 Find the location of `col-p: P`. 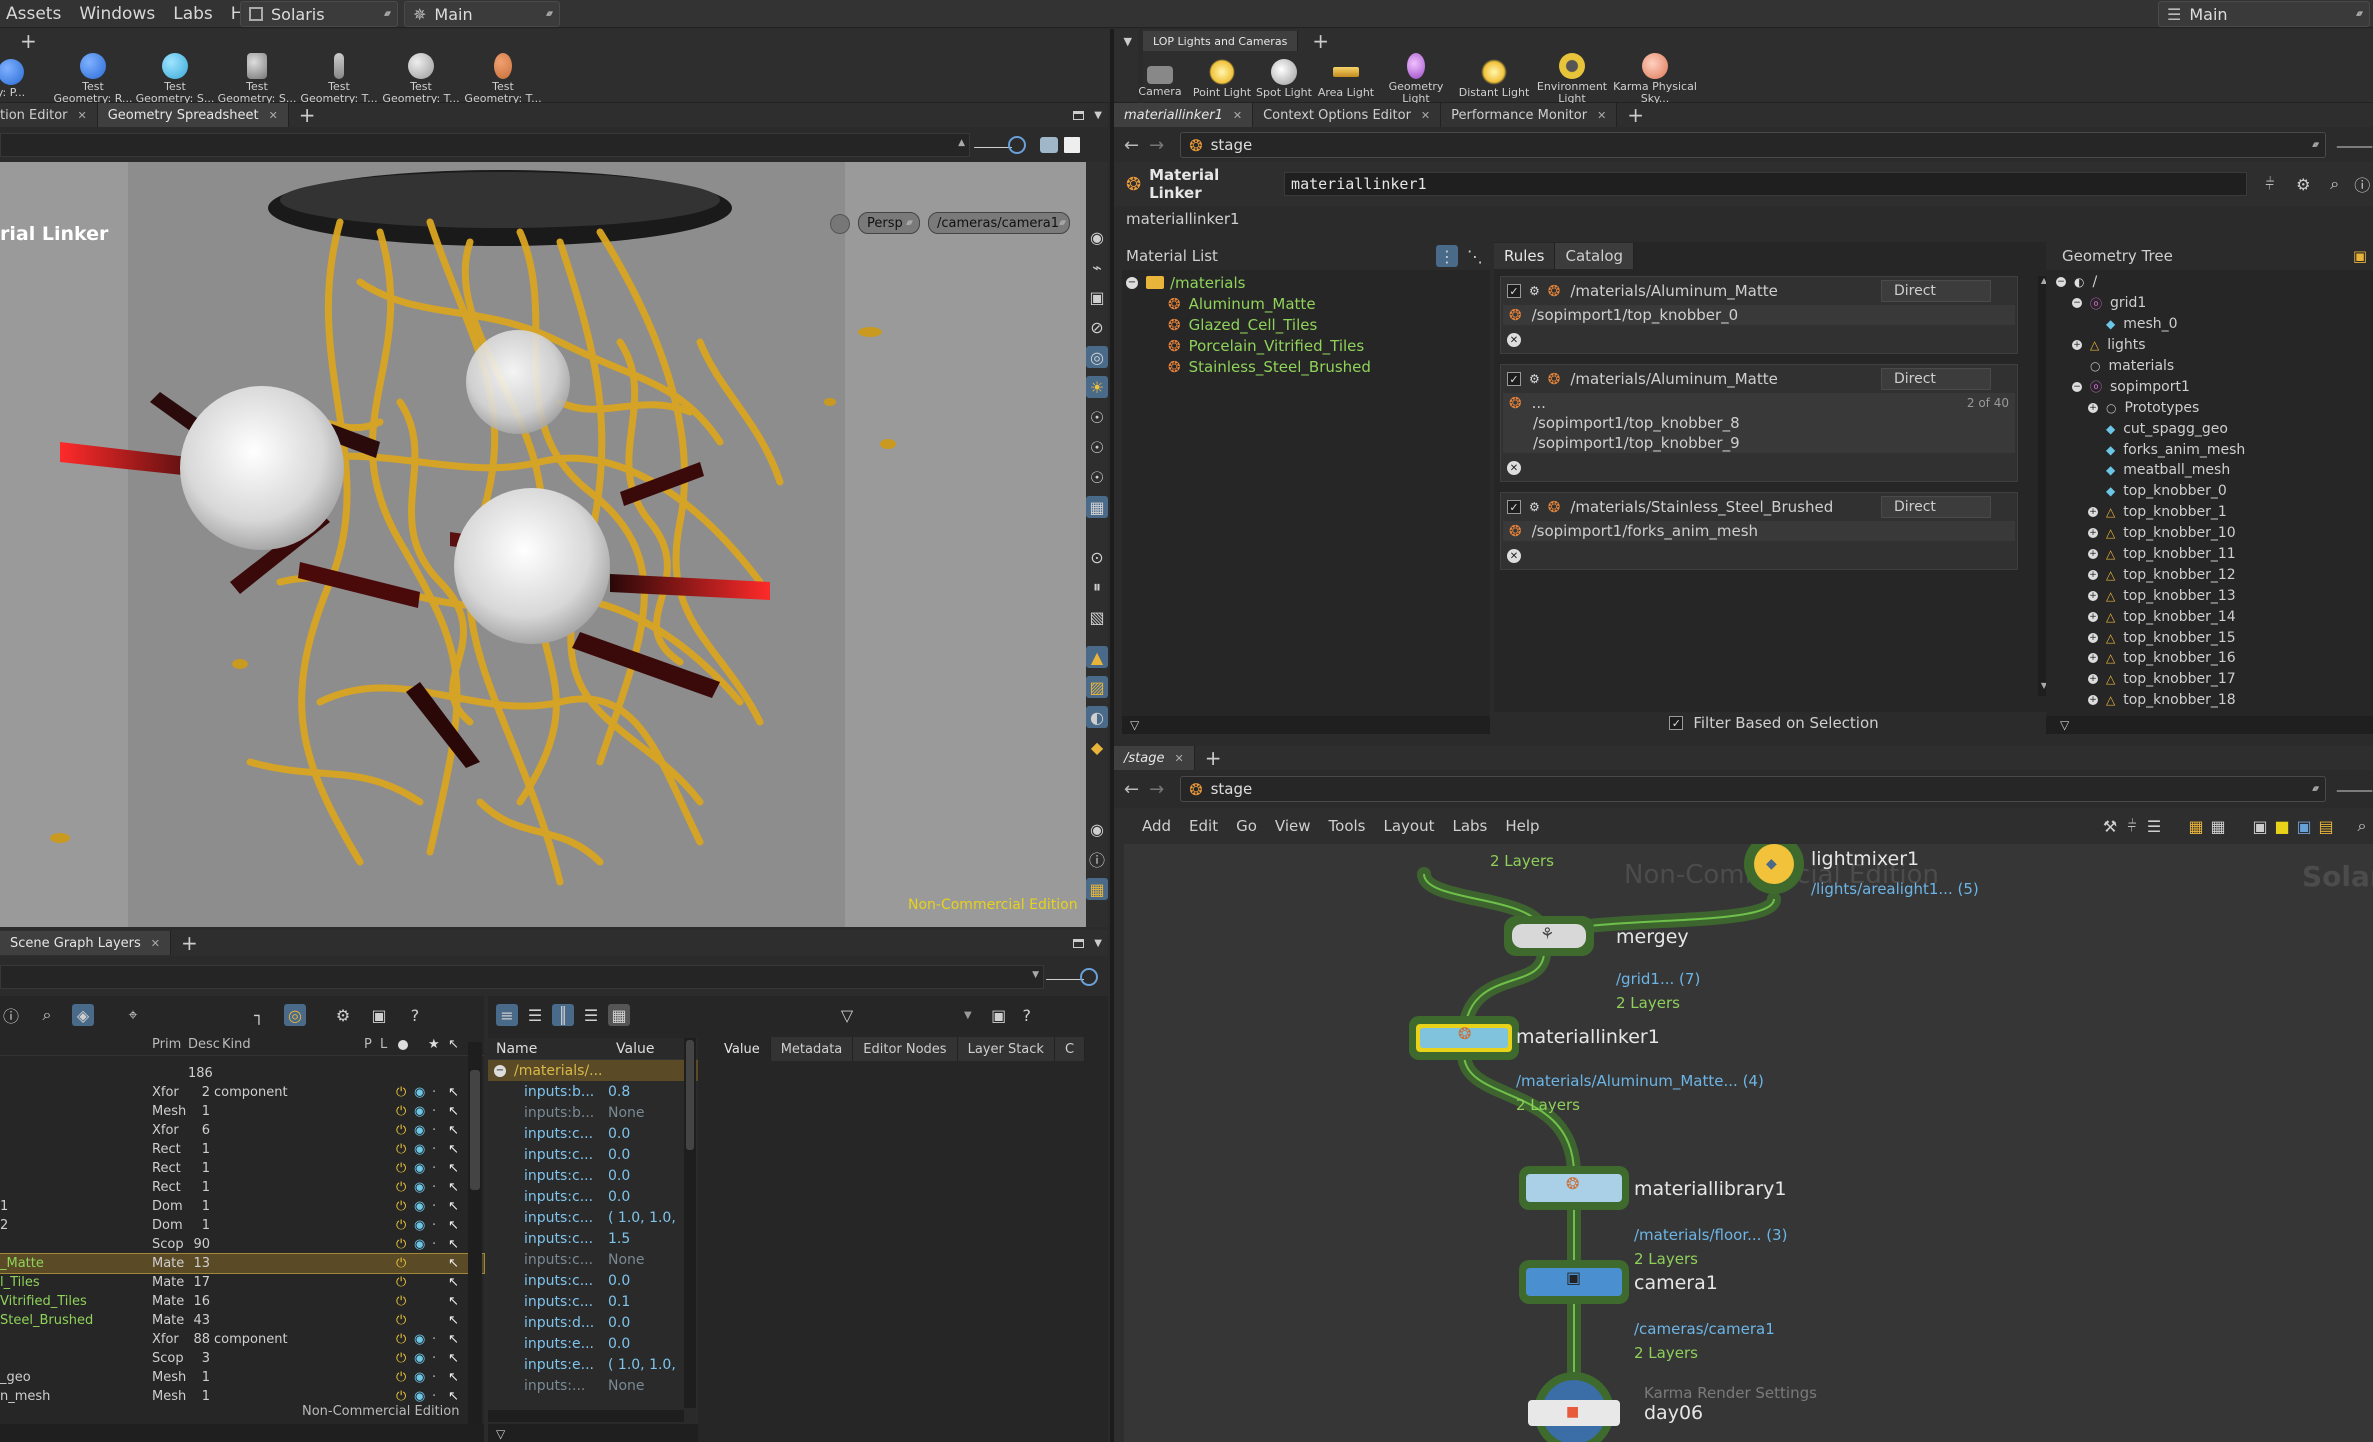

col-p: P is located at coordinates (368, 1044).